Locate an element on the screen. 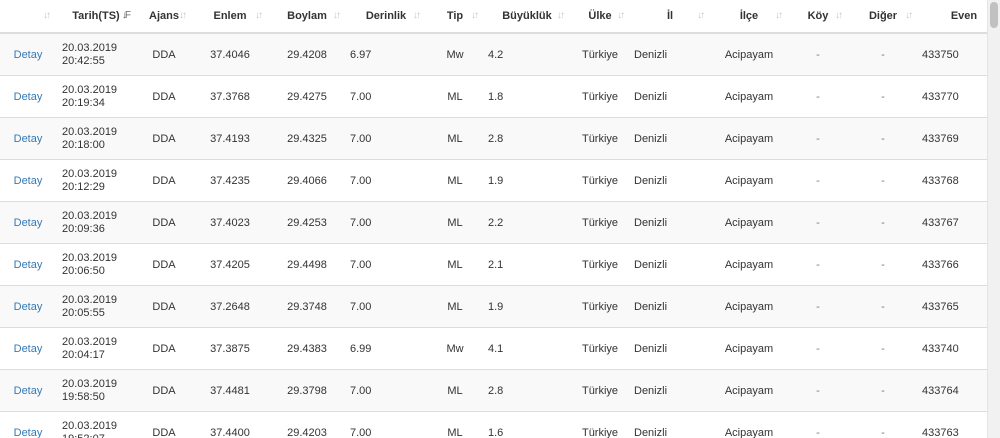 The height and width of the screenshot is (438, 1000). column-header-depth: Derinlik ↓↑ is located at coordinates (386, 17).